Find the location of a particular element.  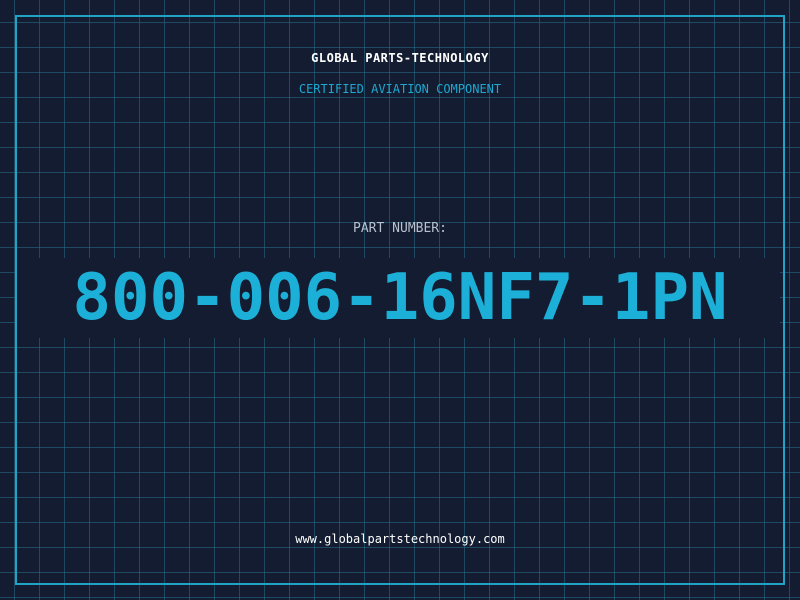

website-link: www.globalpartstechnology.com is located at coordinates (400, 539).